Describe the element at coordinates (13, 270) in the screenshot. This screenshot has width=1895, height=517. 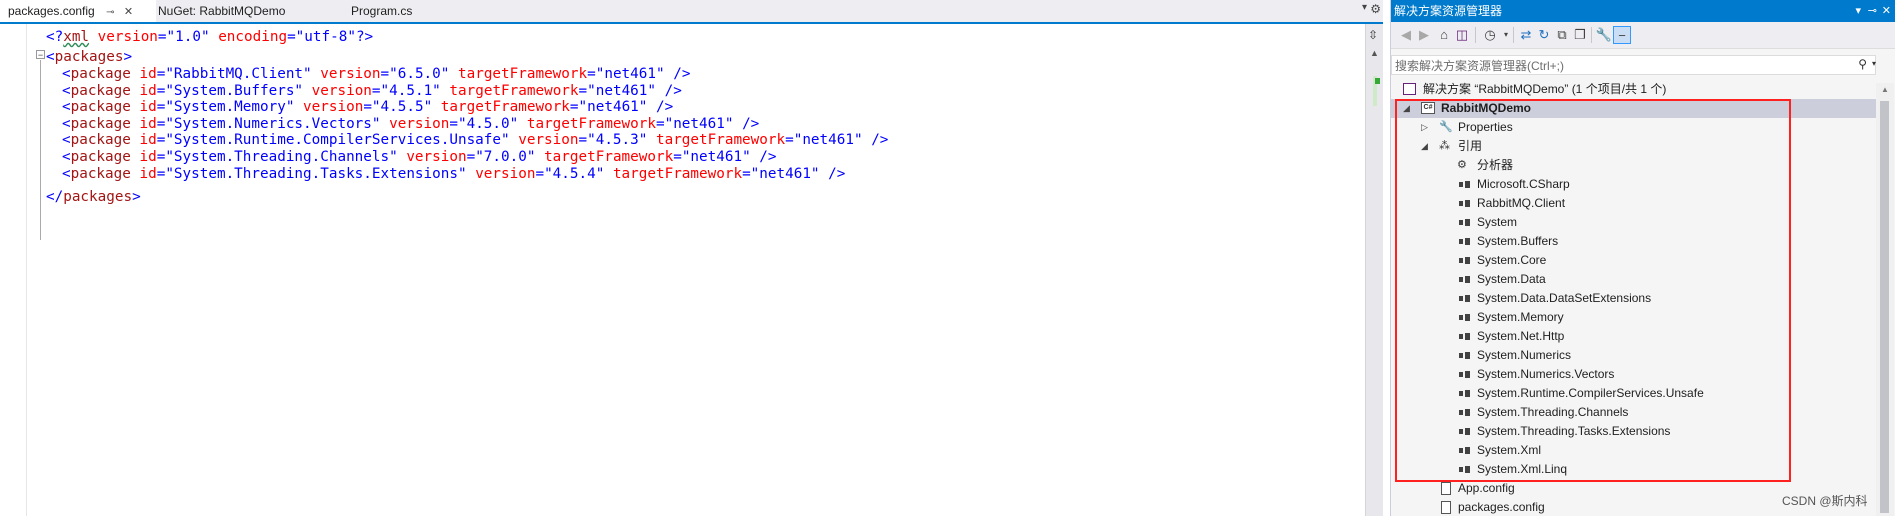
I see `editor-gutter` at that location.